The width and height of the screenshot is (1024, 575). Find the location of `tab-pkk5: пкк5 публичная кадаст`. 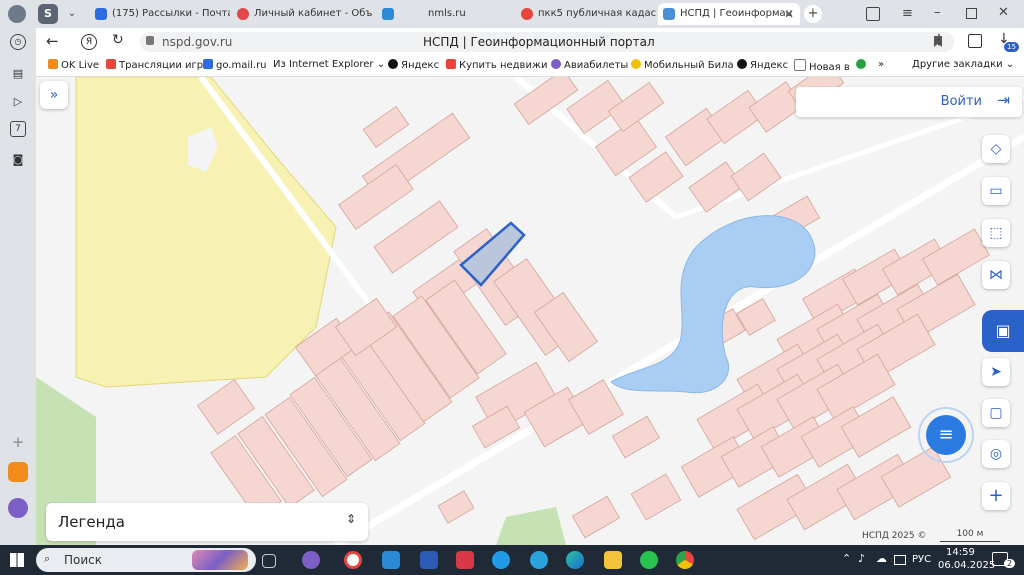

tab-pkk5: пкк5 публичная кадаст is located at coordinates (586, 14).